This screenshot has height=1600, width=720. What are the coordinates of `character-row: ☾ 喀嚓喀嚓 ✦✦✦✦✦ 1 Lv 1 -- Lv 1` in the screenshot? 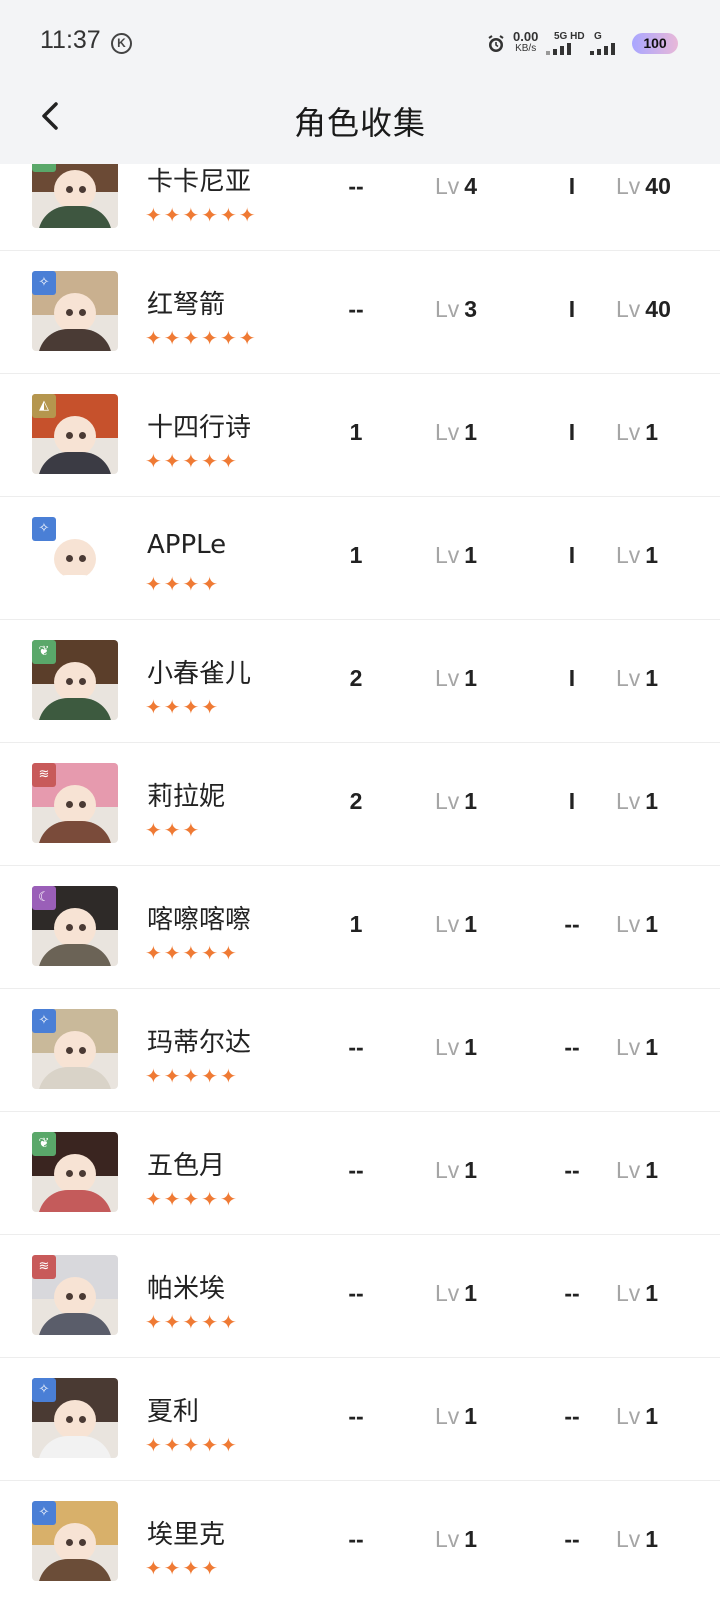 It's located at (360, 926).